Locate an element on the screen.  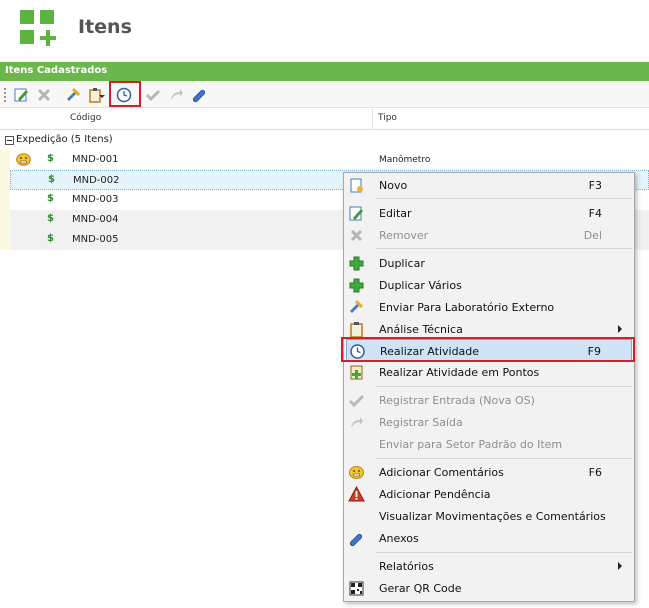
item-code: MND-001 is located at coordinates (95, 159).